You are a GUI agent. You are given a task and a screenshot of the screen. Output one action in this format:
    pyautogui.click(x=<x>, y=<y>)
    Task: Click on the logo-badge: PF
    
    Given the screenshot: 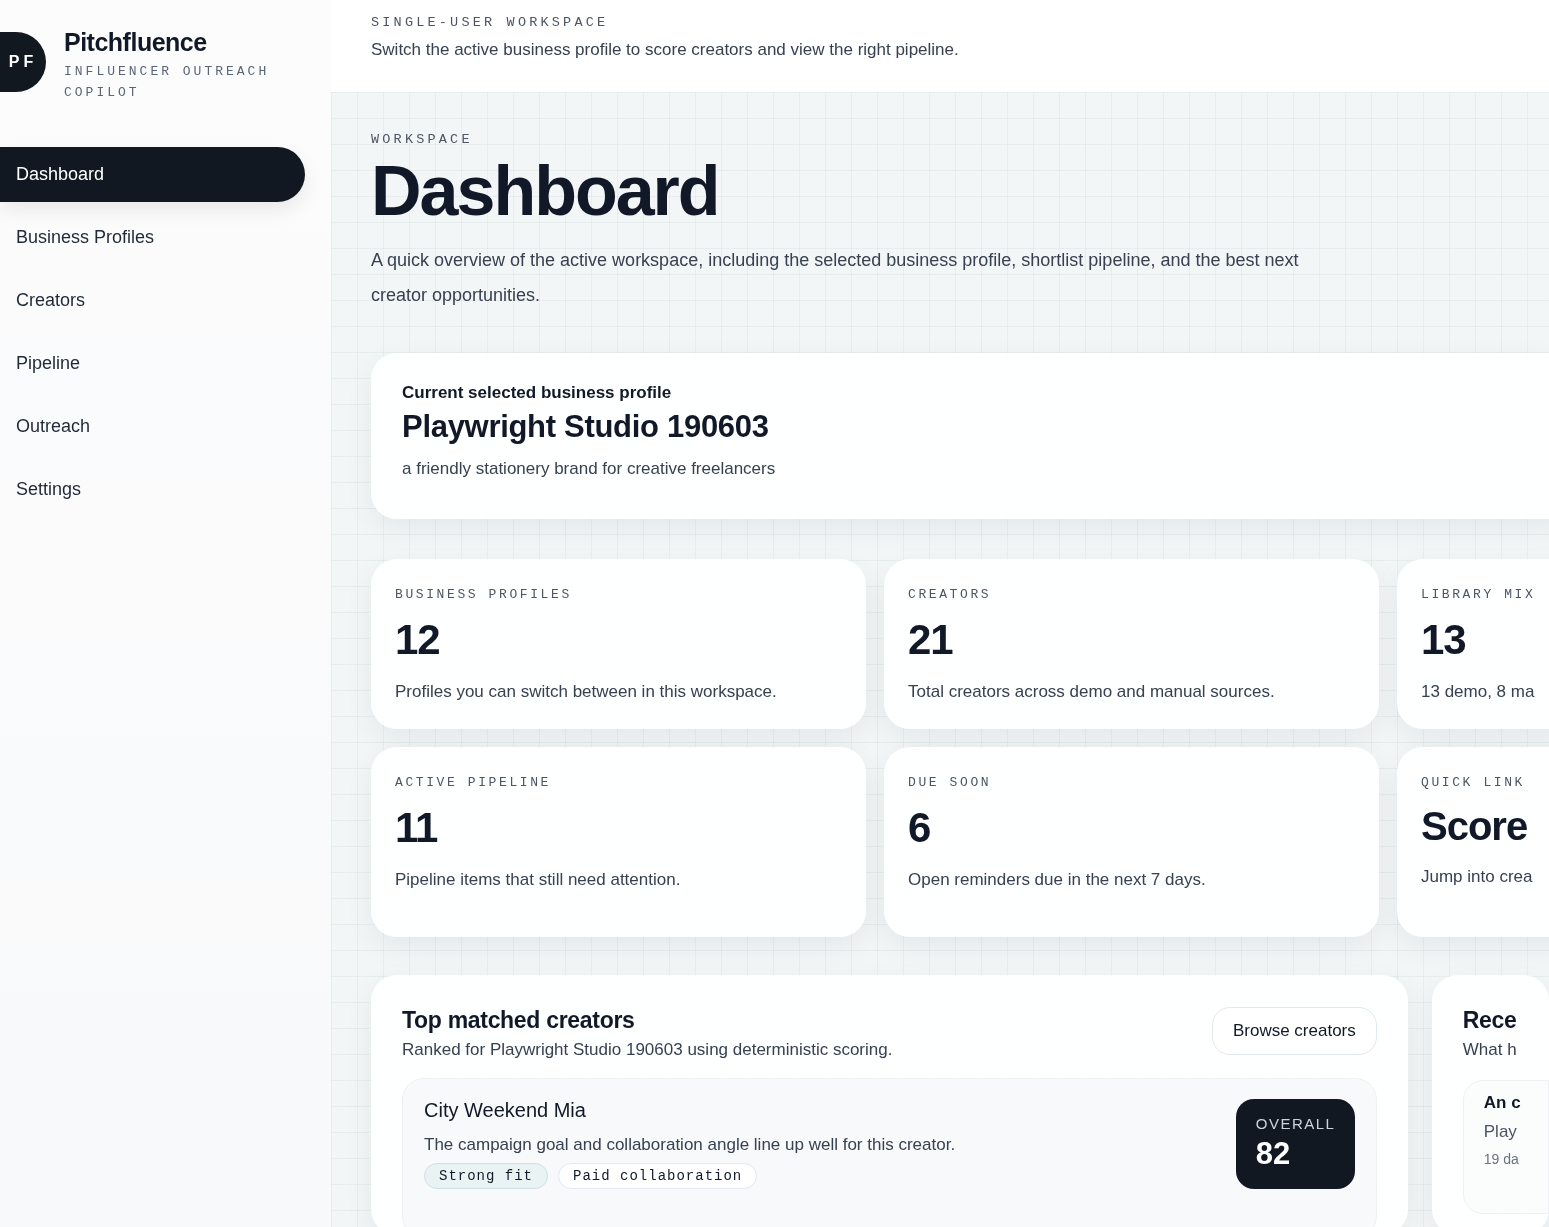 What is the action you would take?
    pyautogui.click(x=23, y=62)
    